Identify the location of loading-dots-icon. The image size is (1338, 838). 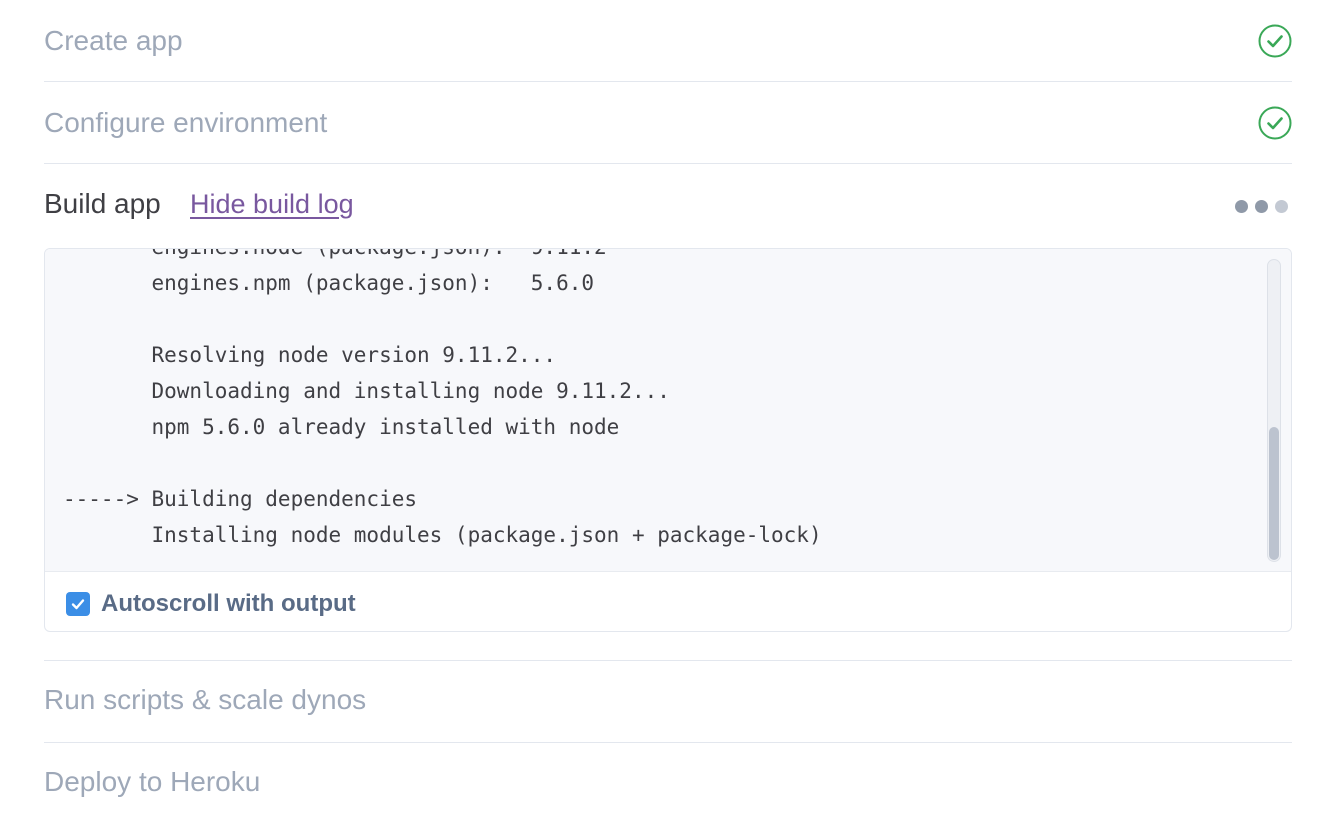
(1261, 206).